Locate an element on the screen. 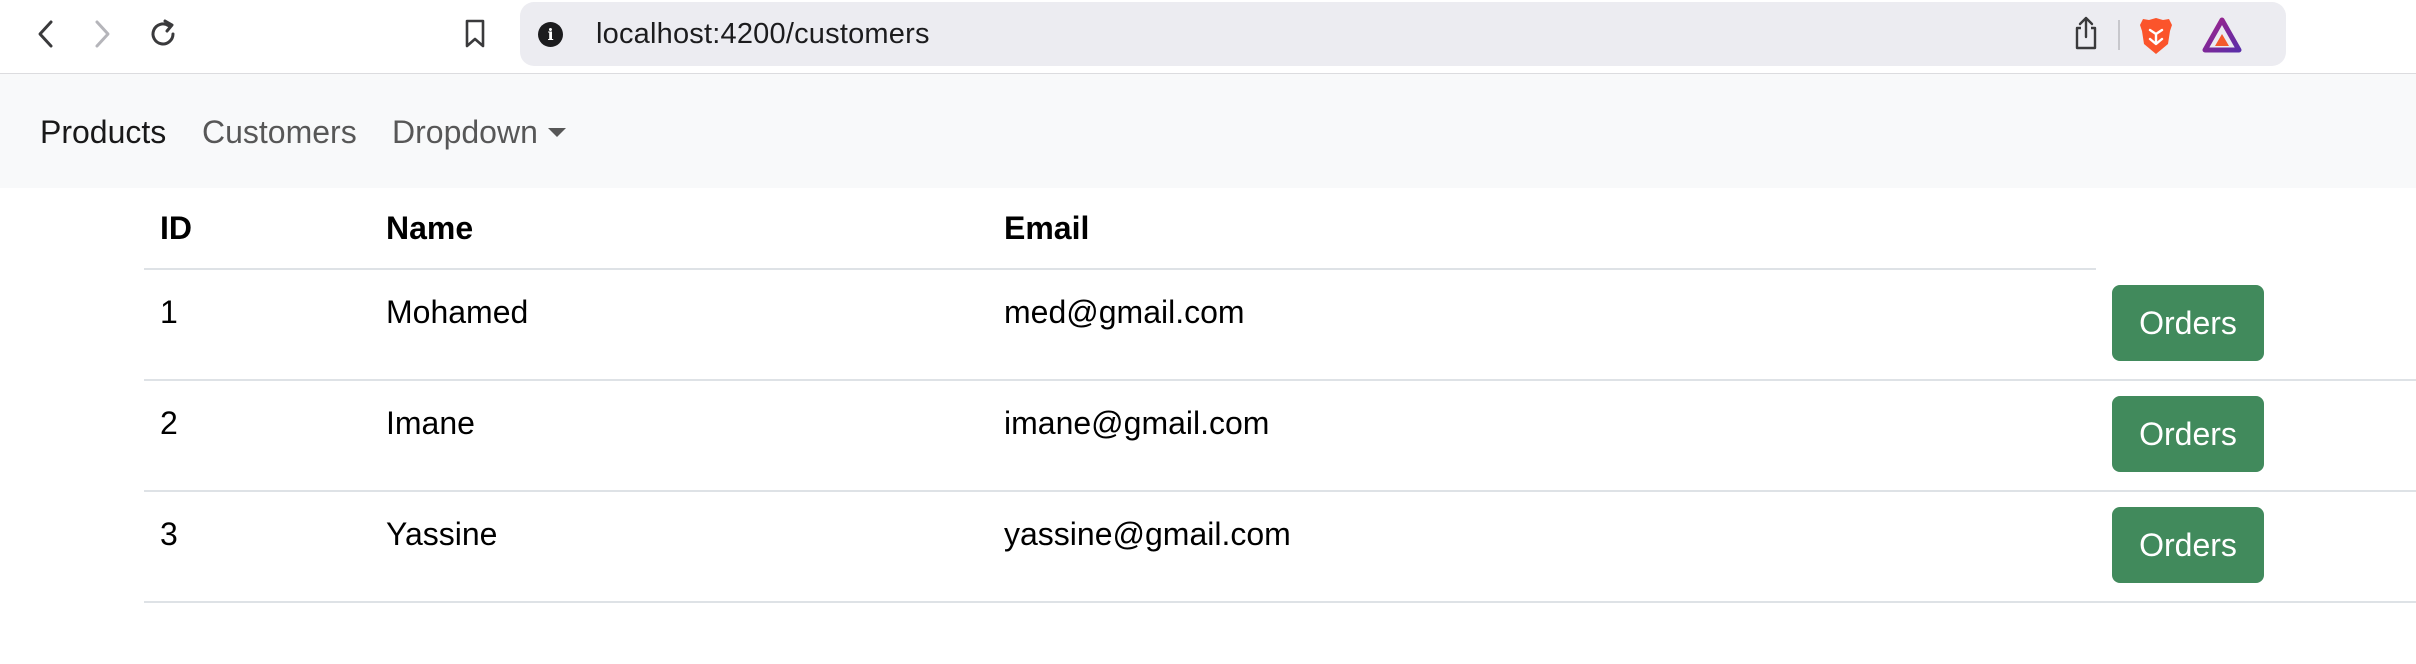 The width and height of the screenshot is (2416, 664). chevron-right-icon is located at coordinates (103, 34).